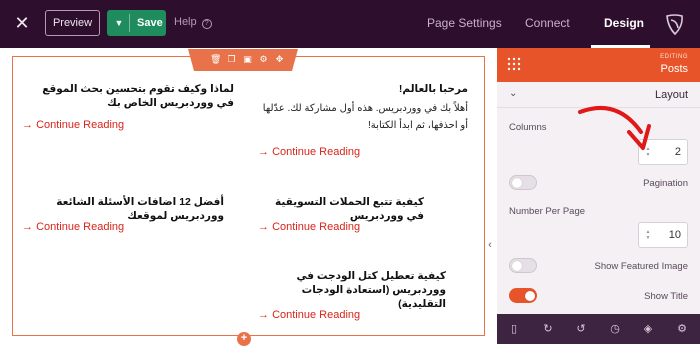  What do you see at coordinates (22, 23) in the screenshot?
I see `close-icon: ✕` at bounding box center [22, 23].